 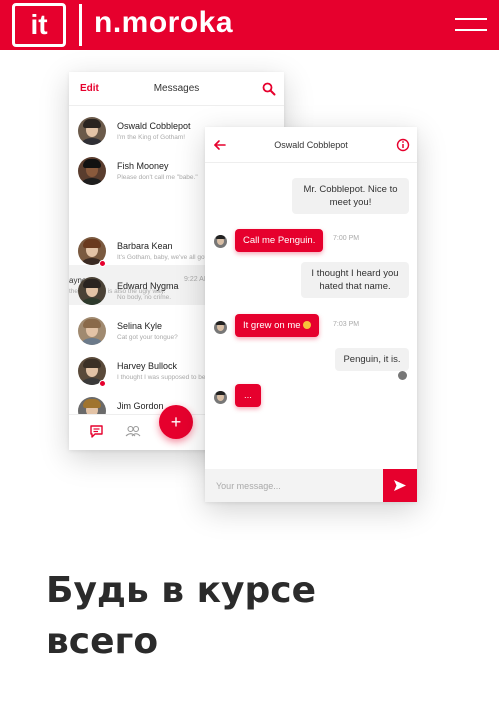 I want to click on chat-top-bar: Oswald Cobblepot, so click(x=311, y=145).